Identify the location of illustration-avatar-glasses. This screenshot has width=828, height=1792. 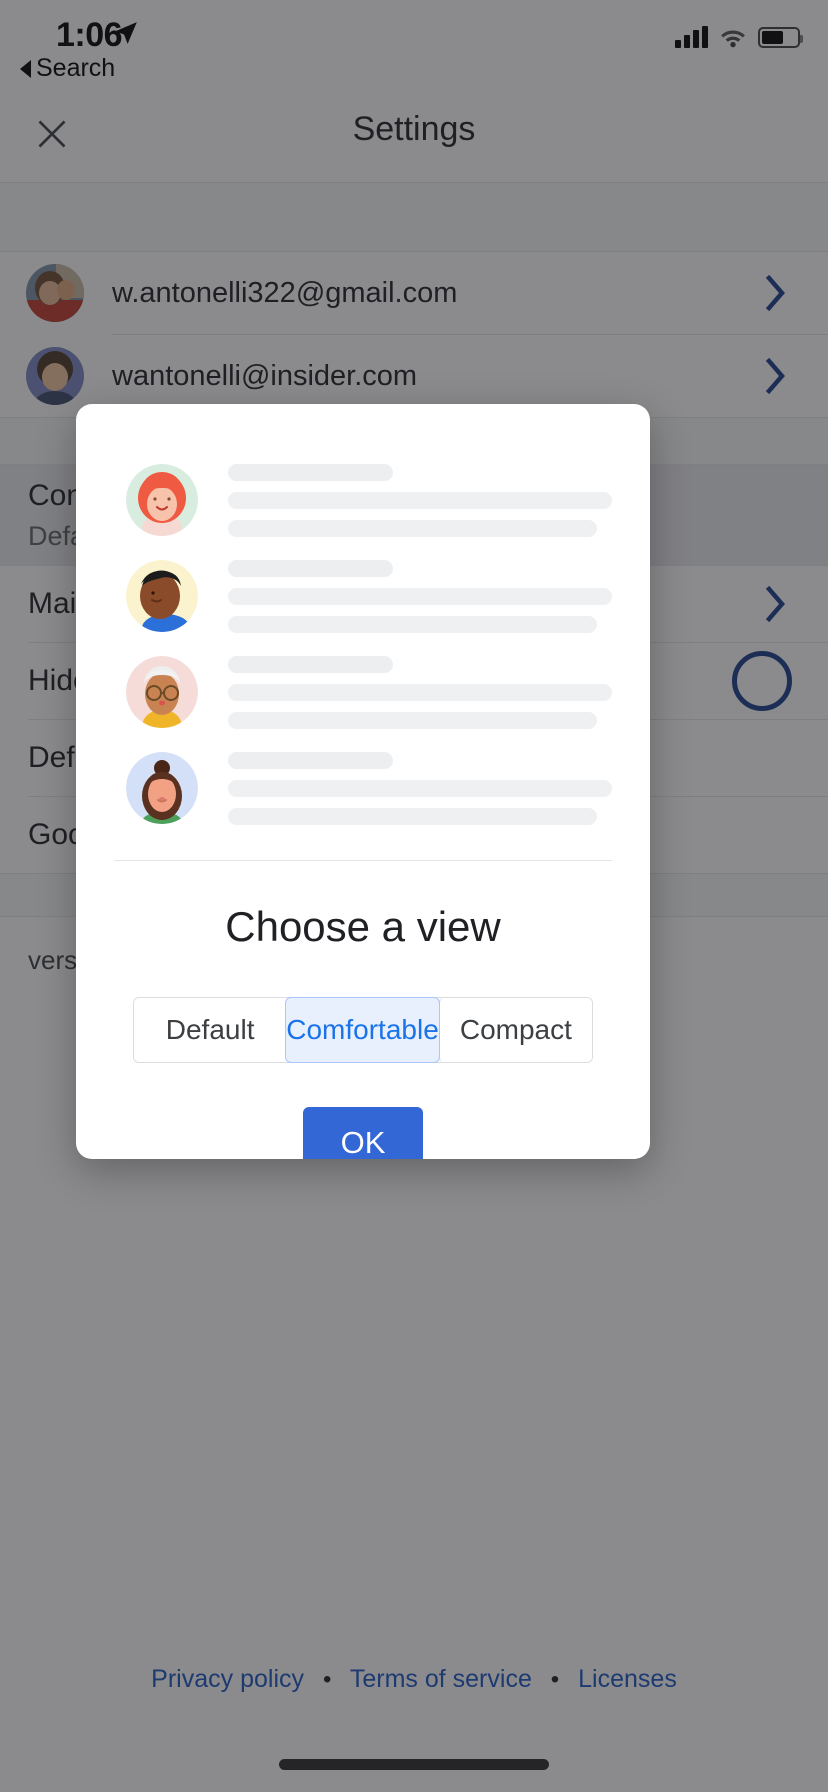
(162, 692).